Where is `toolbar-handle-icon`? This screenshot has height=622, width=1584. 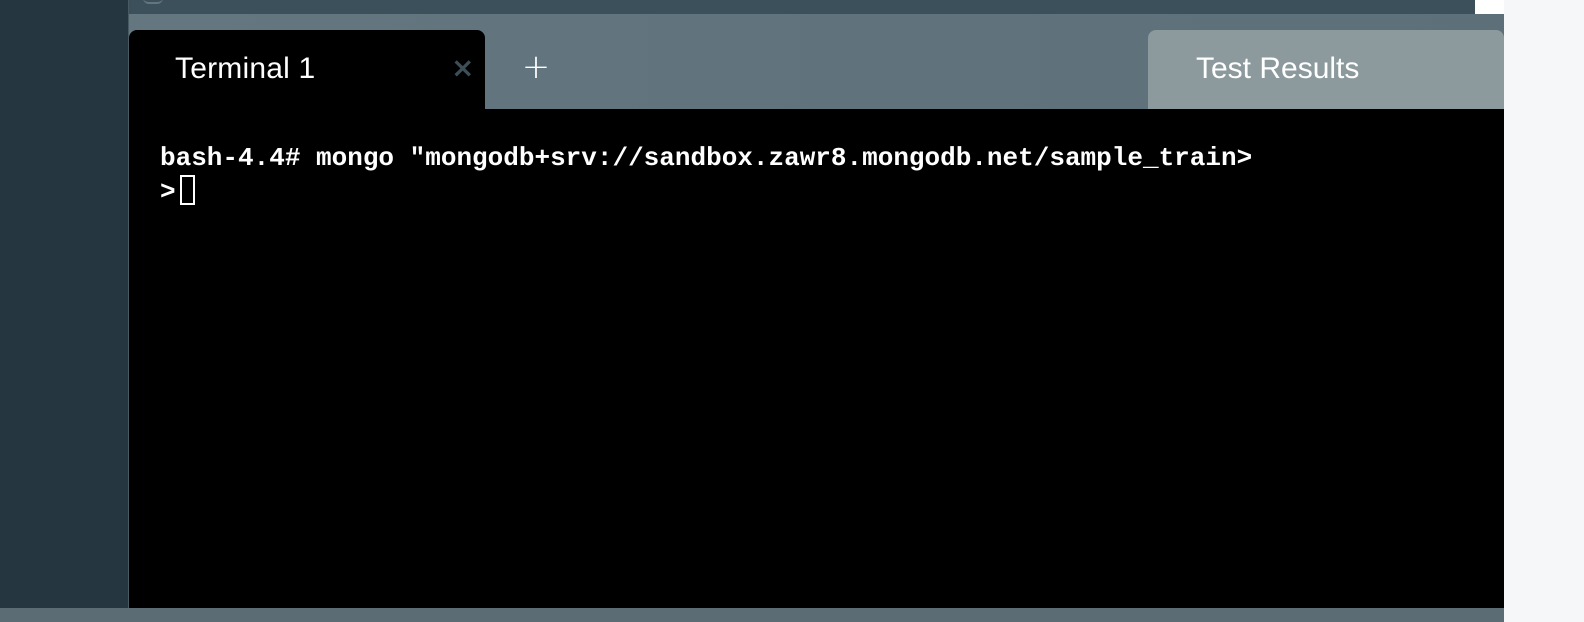 toolbar-handle-icon is located at coordinates (153, 2).